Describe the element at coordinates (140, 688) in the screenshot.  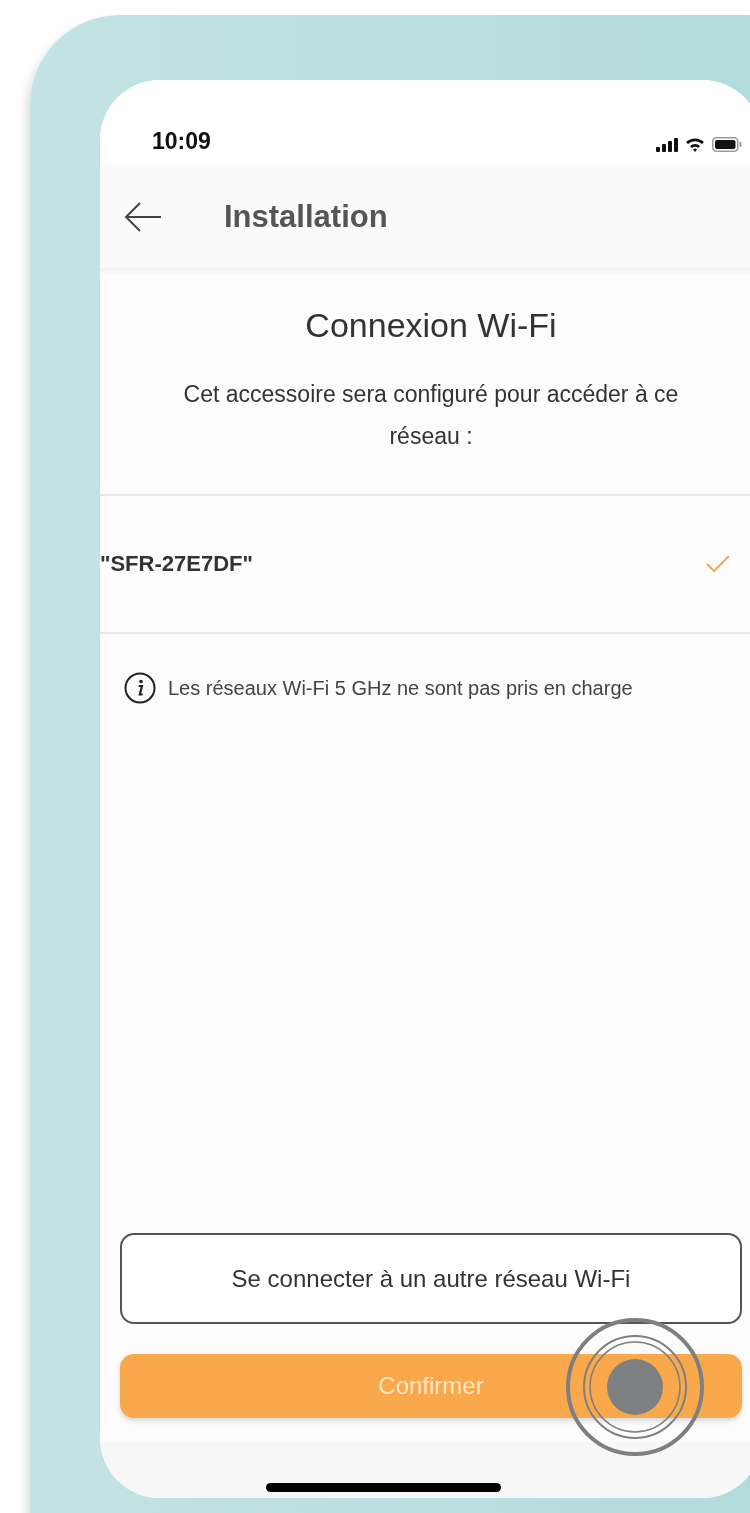
I see `info-icon` at that location.